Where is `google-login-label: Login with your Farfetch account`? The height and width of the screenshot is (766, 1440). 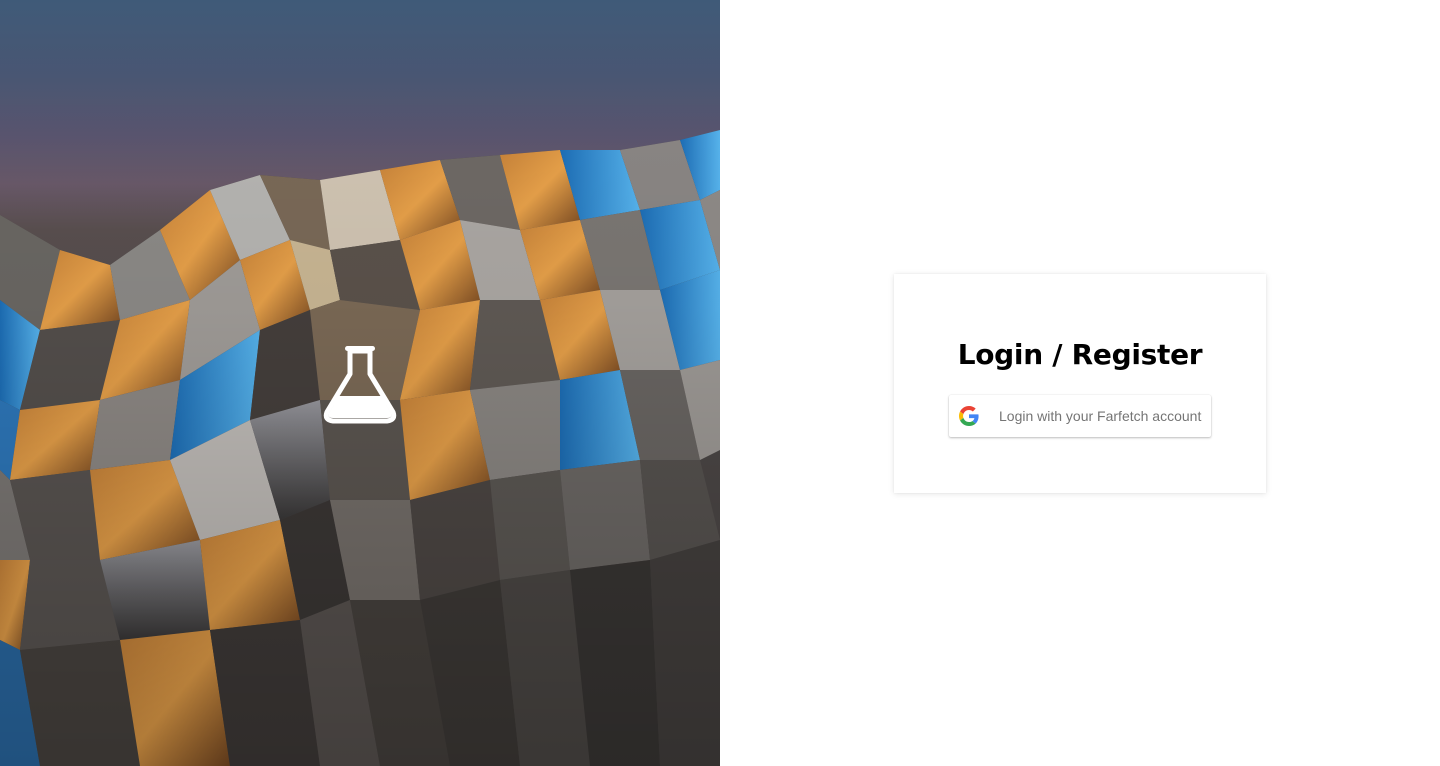 google-login-label: Login with your Farfetch account is located at coordinates (1100, 416).